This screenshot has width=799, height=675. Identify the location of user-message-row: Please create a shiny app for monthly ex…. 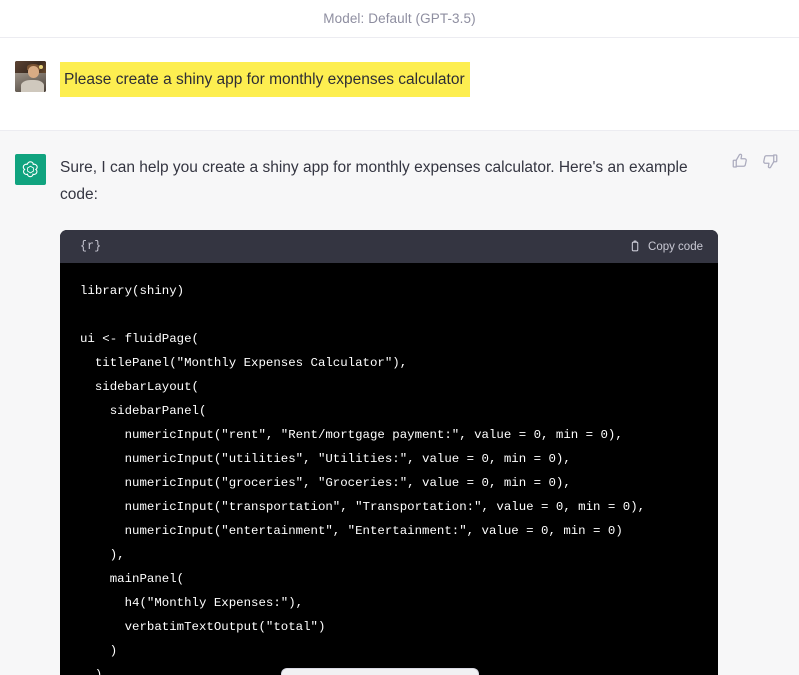
(399, 84).